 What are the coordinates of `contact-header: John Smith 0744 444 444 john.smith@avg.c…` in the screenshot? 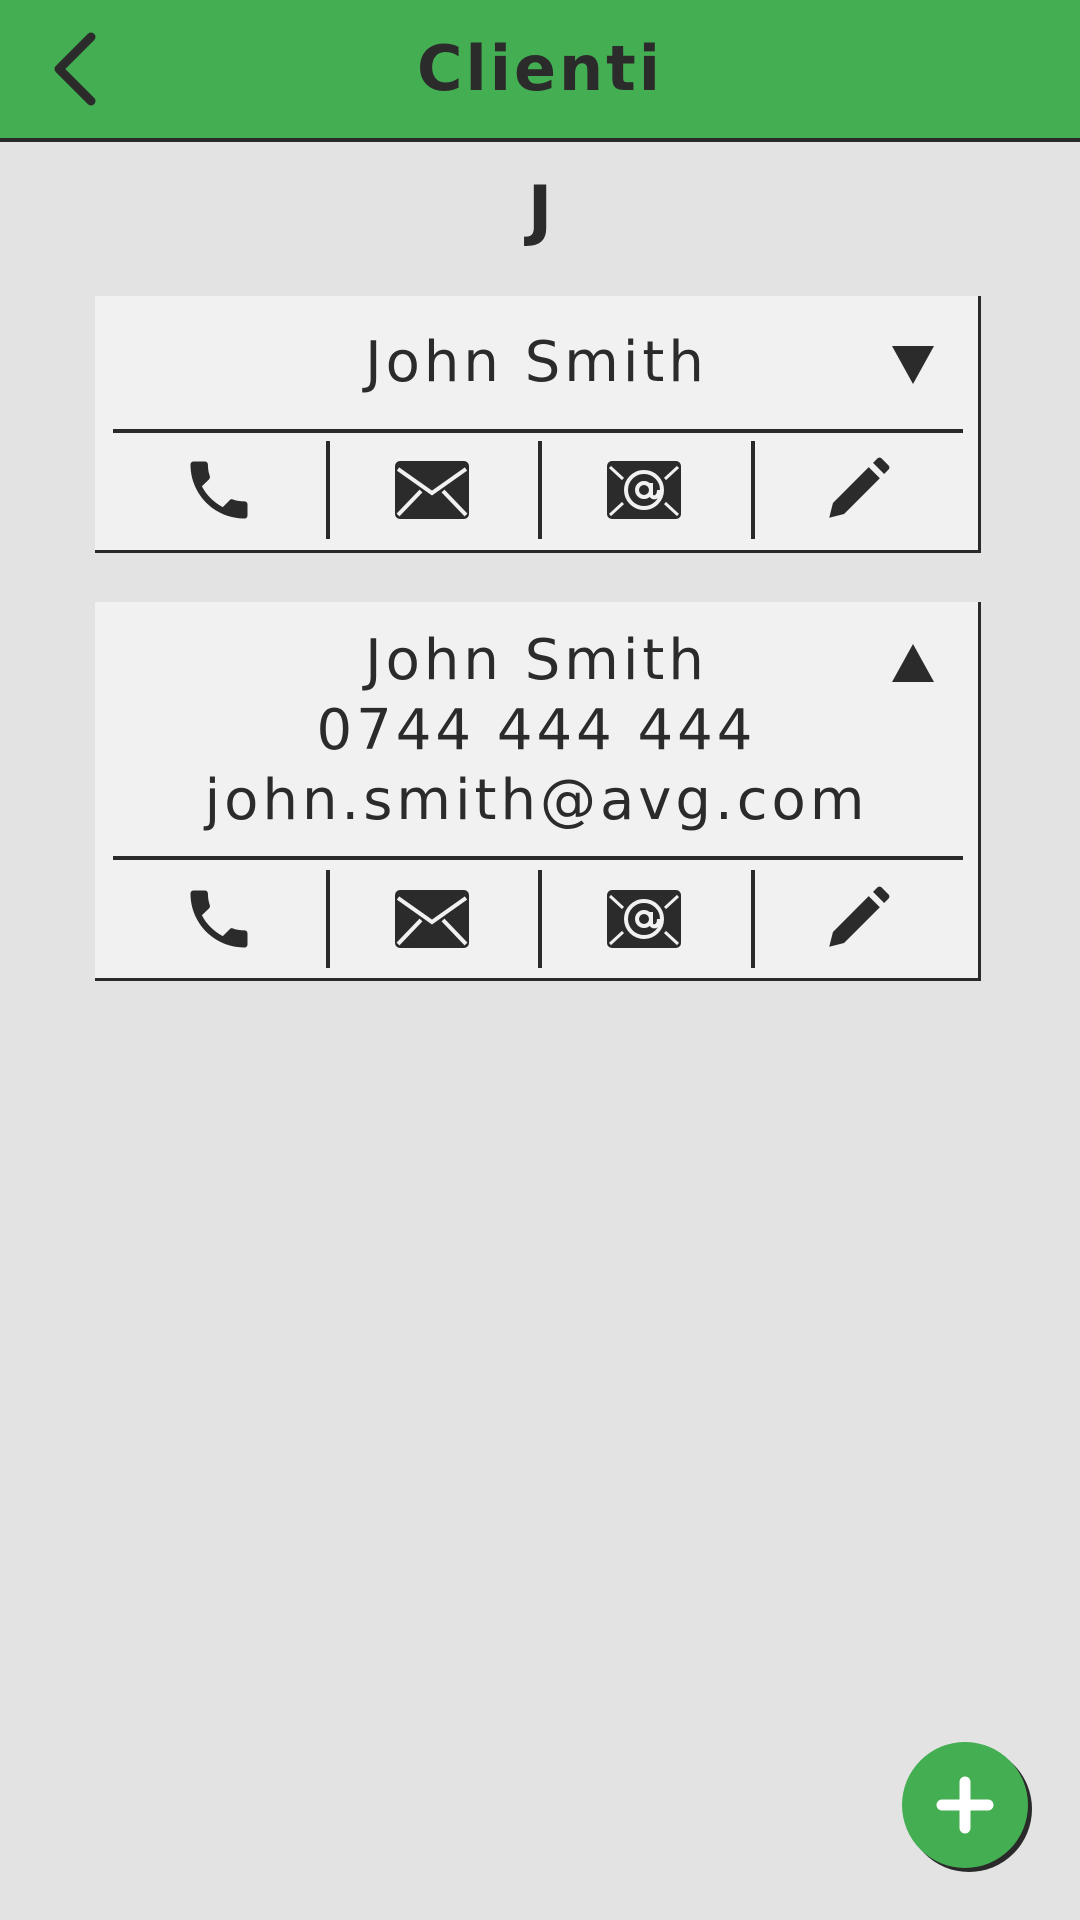 It's located at (536, 719).